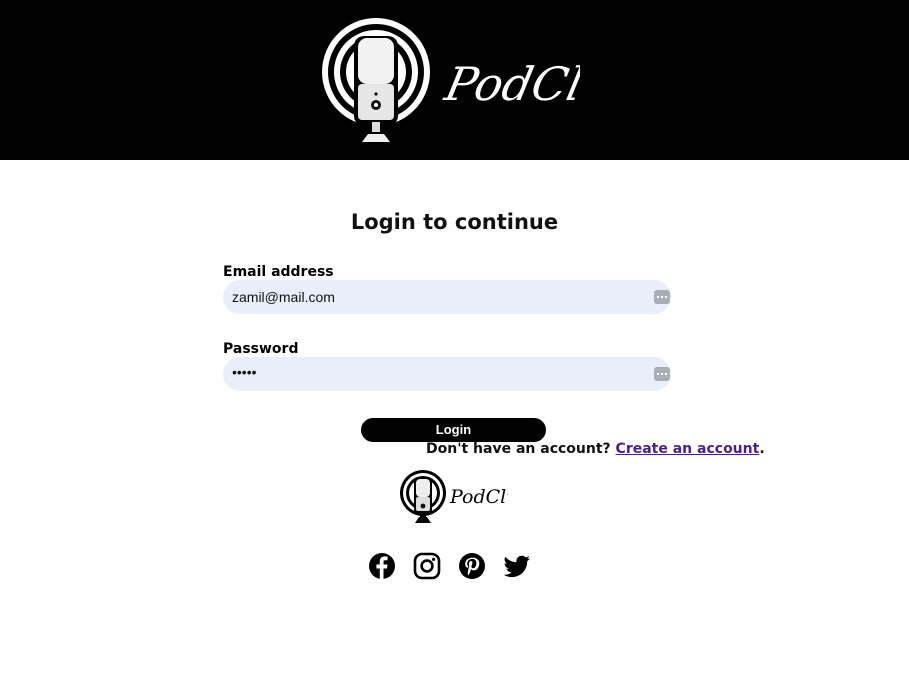 The image size is (909, 688). I want to click on social-links, so click(453, 567).